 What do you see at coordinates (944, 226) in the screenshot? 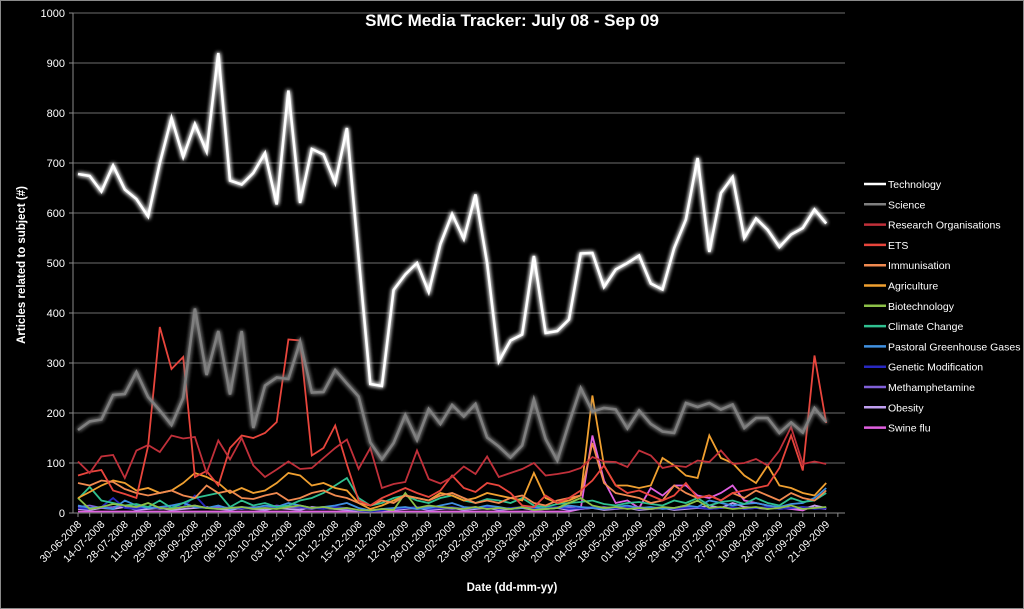
I see `legend-label: Research Organisations` at bounding box center [944, 226].